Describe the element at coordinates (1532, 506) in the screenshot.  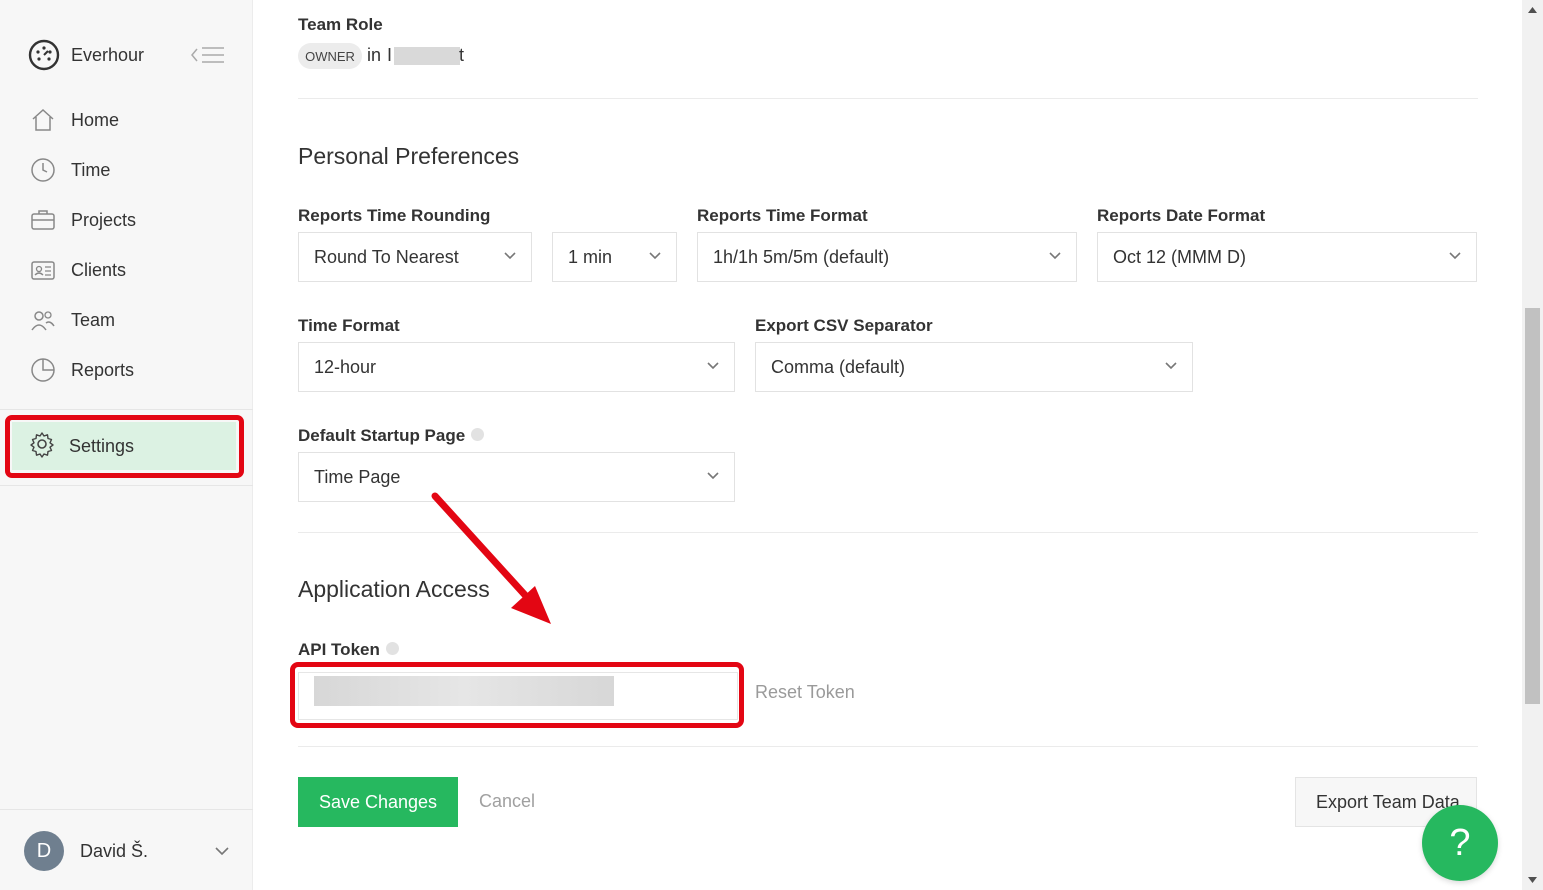
I see `scrollbar-thumb` at that location.